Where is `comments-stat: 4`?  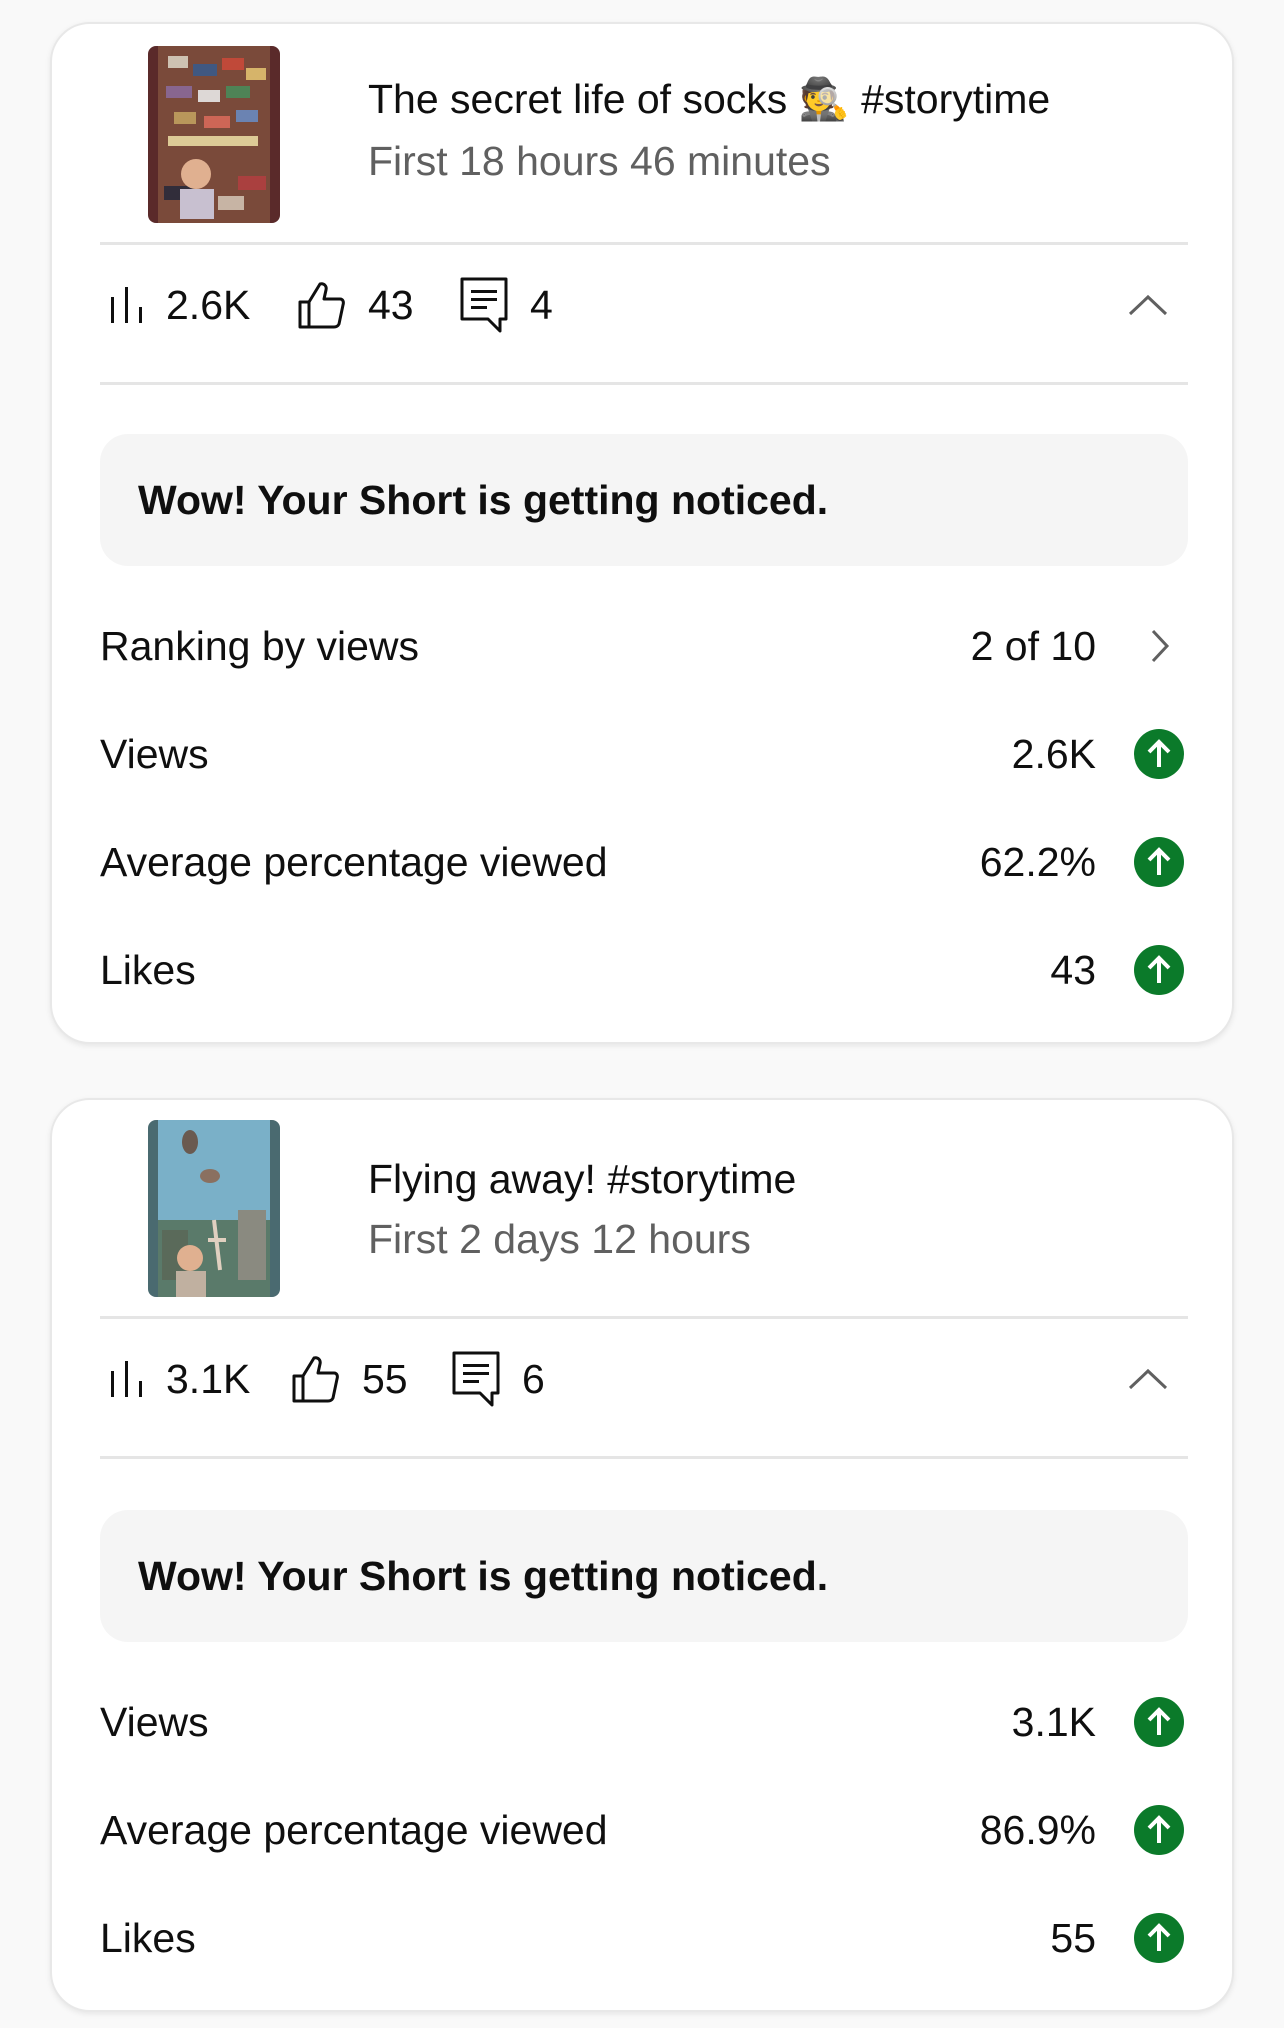
comments-stat: 4 is located at coordinates (506, 305).